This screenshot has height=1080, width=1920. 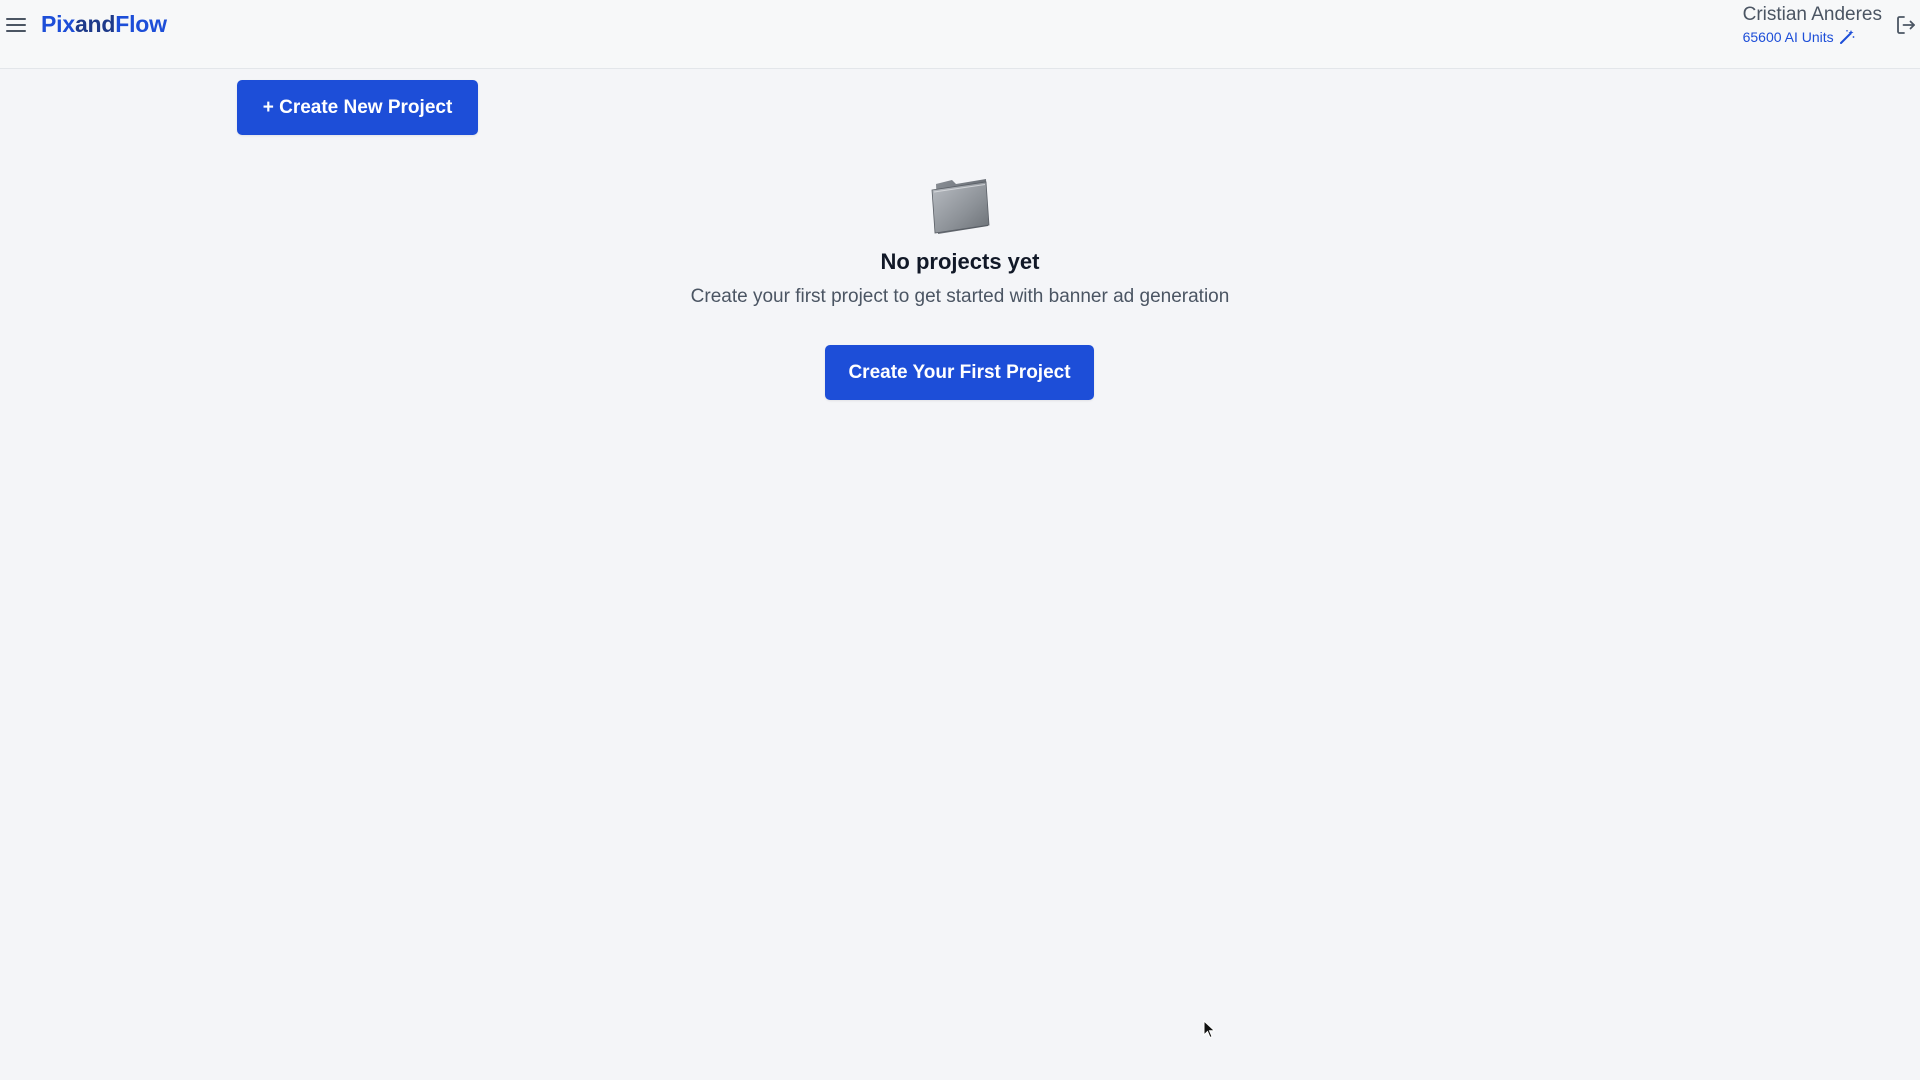 What do you see at coordinates (1847, 37) in the screenshot?
I see `magic-wand-icon` at bounding box center [1847, 37].